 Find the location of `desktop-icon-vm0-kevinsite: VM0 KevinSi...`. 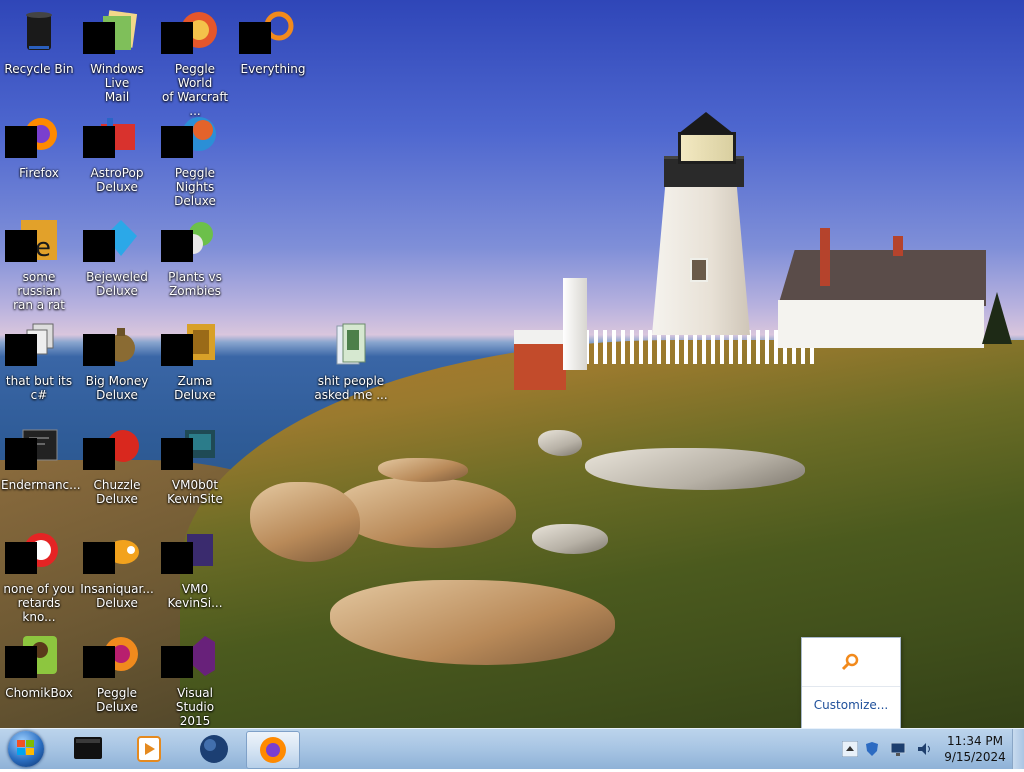

desktop-icon-vm0-kevinsite: VM0 KevinSi... is located at coordinates (195, 574).